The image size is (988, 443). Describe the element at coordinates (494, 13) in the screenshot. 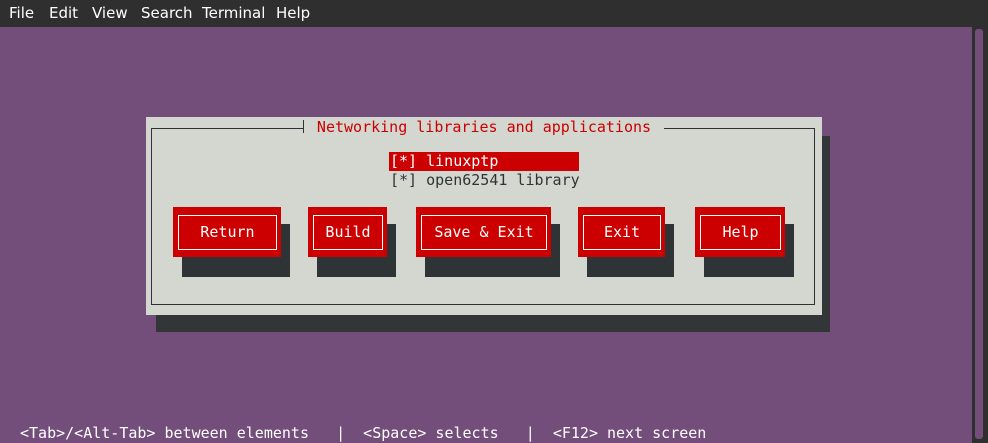

I see `menubar: File Edit View Search Terminal Help` at that location.